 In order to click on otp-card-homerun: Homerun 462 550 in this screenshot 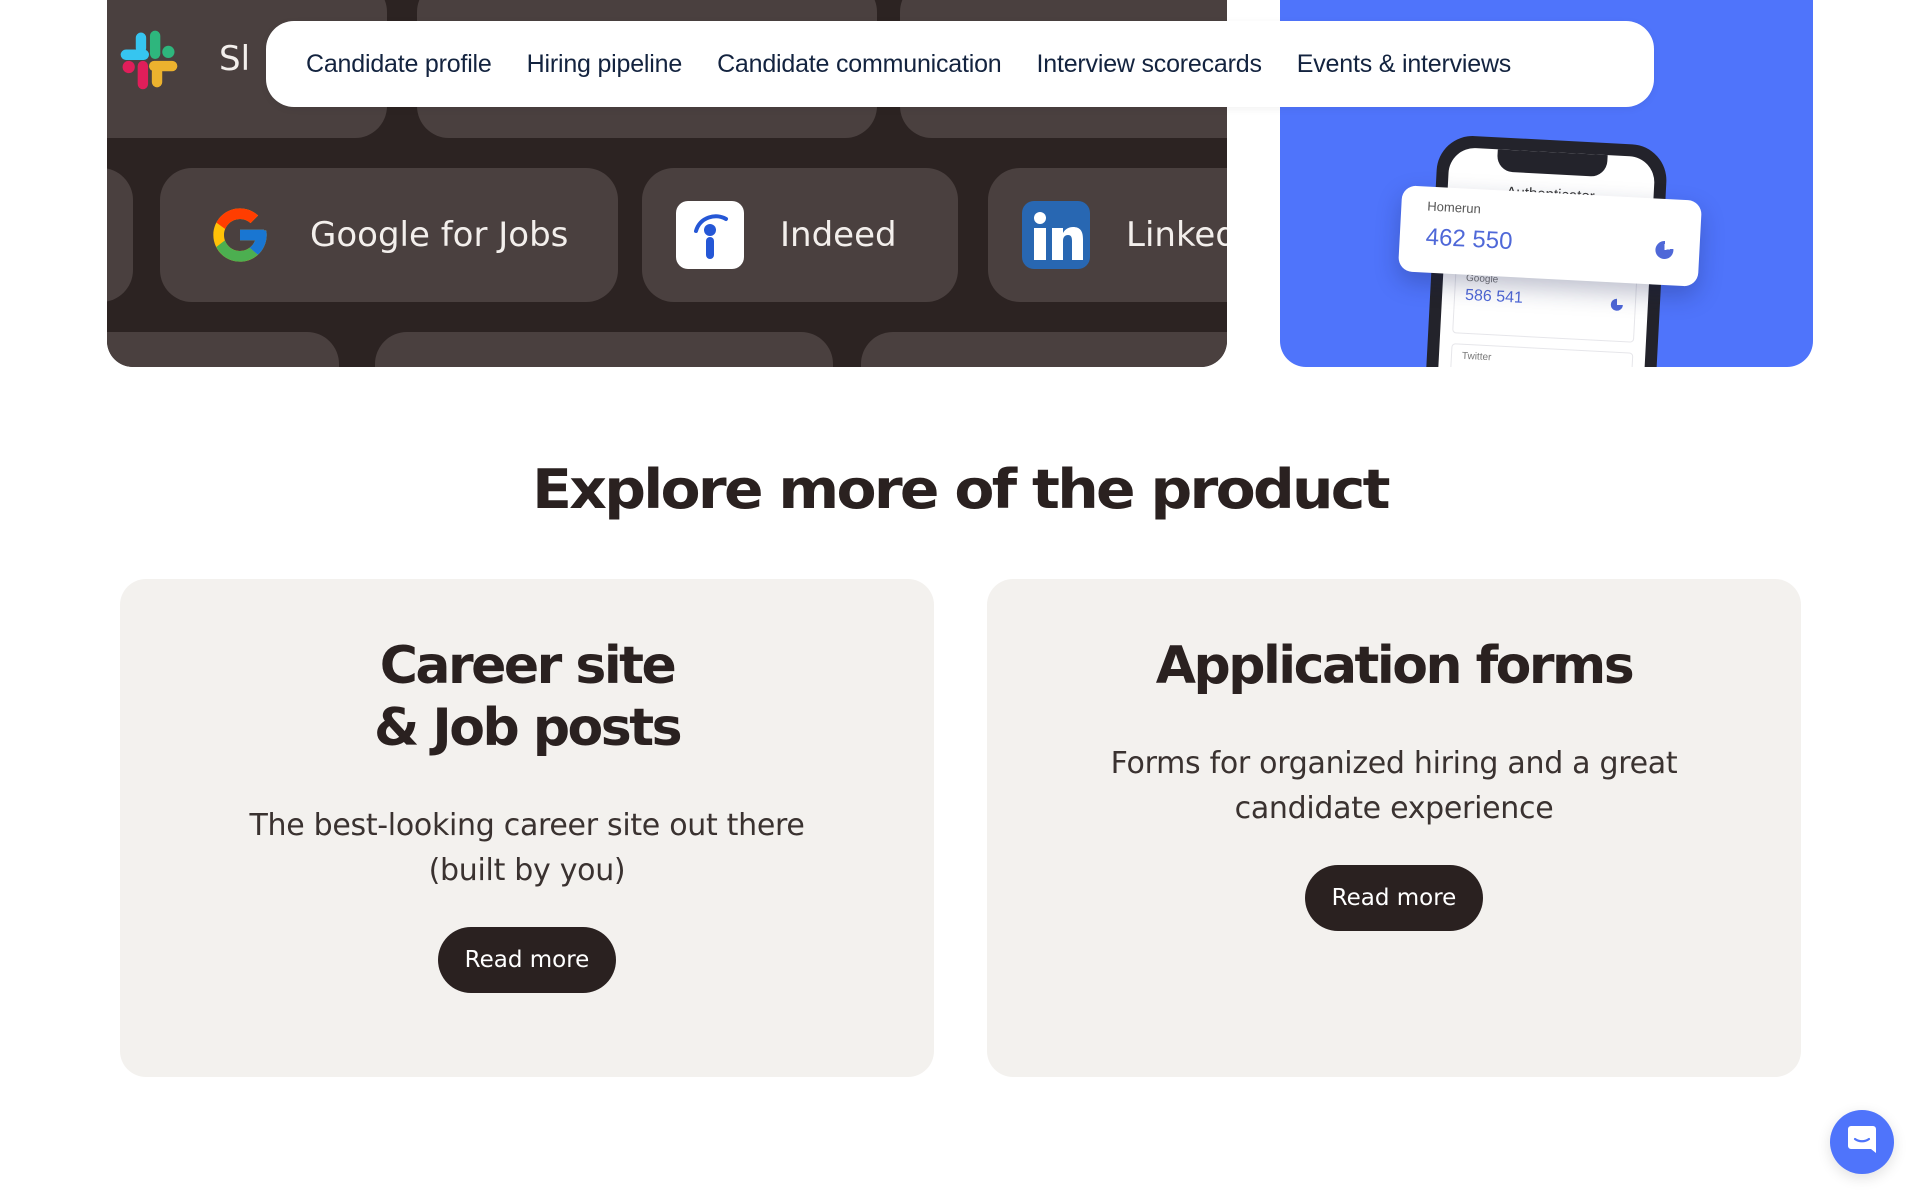, I will do `click(1550, 236)`.